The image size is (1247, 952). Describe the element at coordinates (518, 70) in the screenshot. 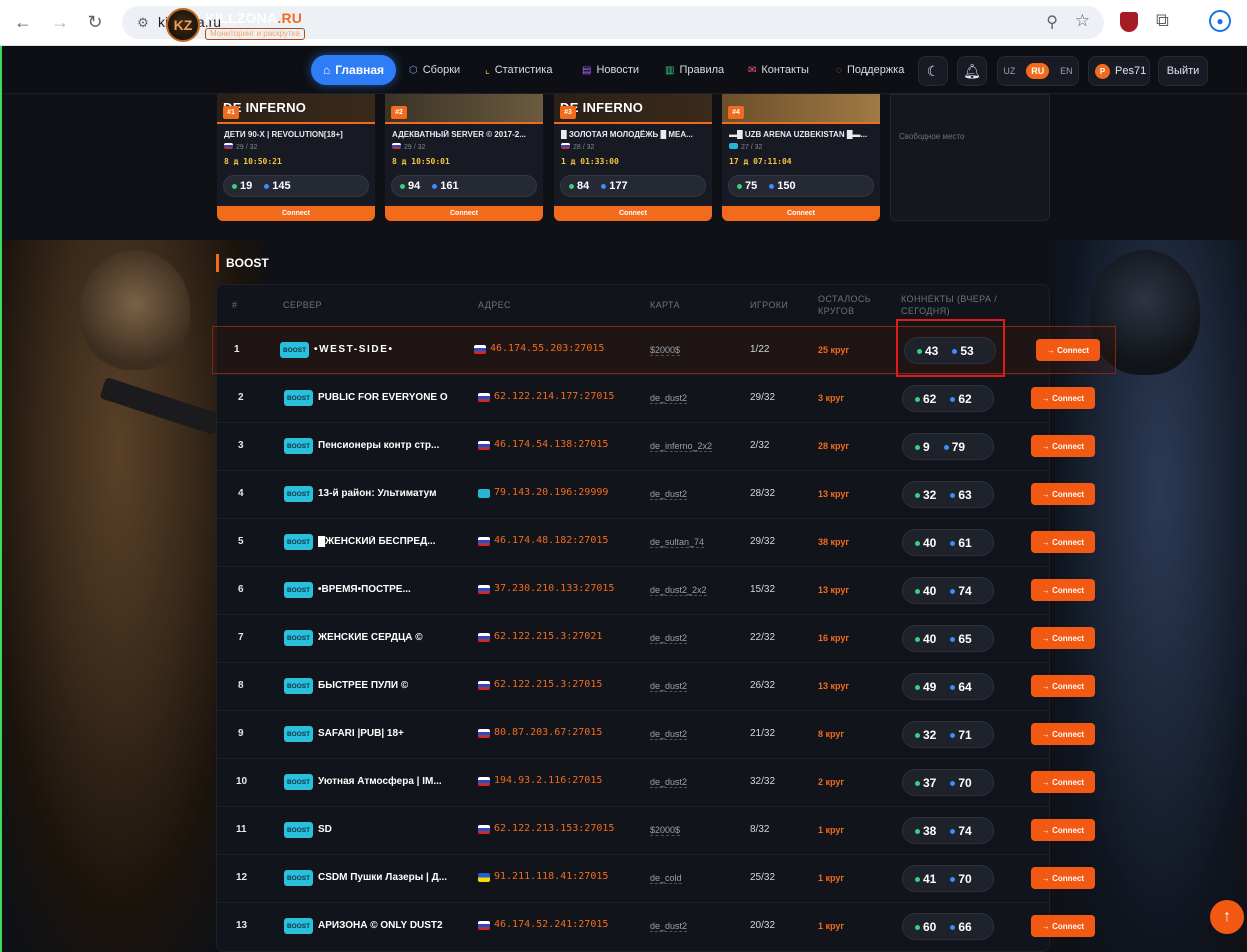

I see `nav-stats: ⌞ Статистика` at that location.